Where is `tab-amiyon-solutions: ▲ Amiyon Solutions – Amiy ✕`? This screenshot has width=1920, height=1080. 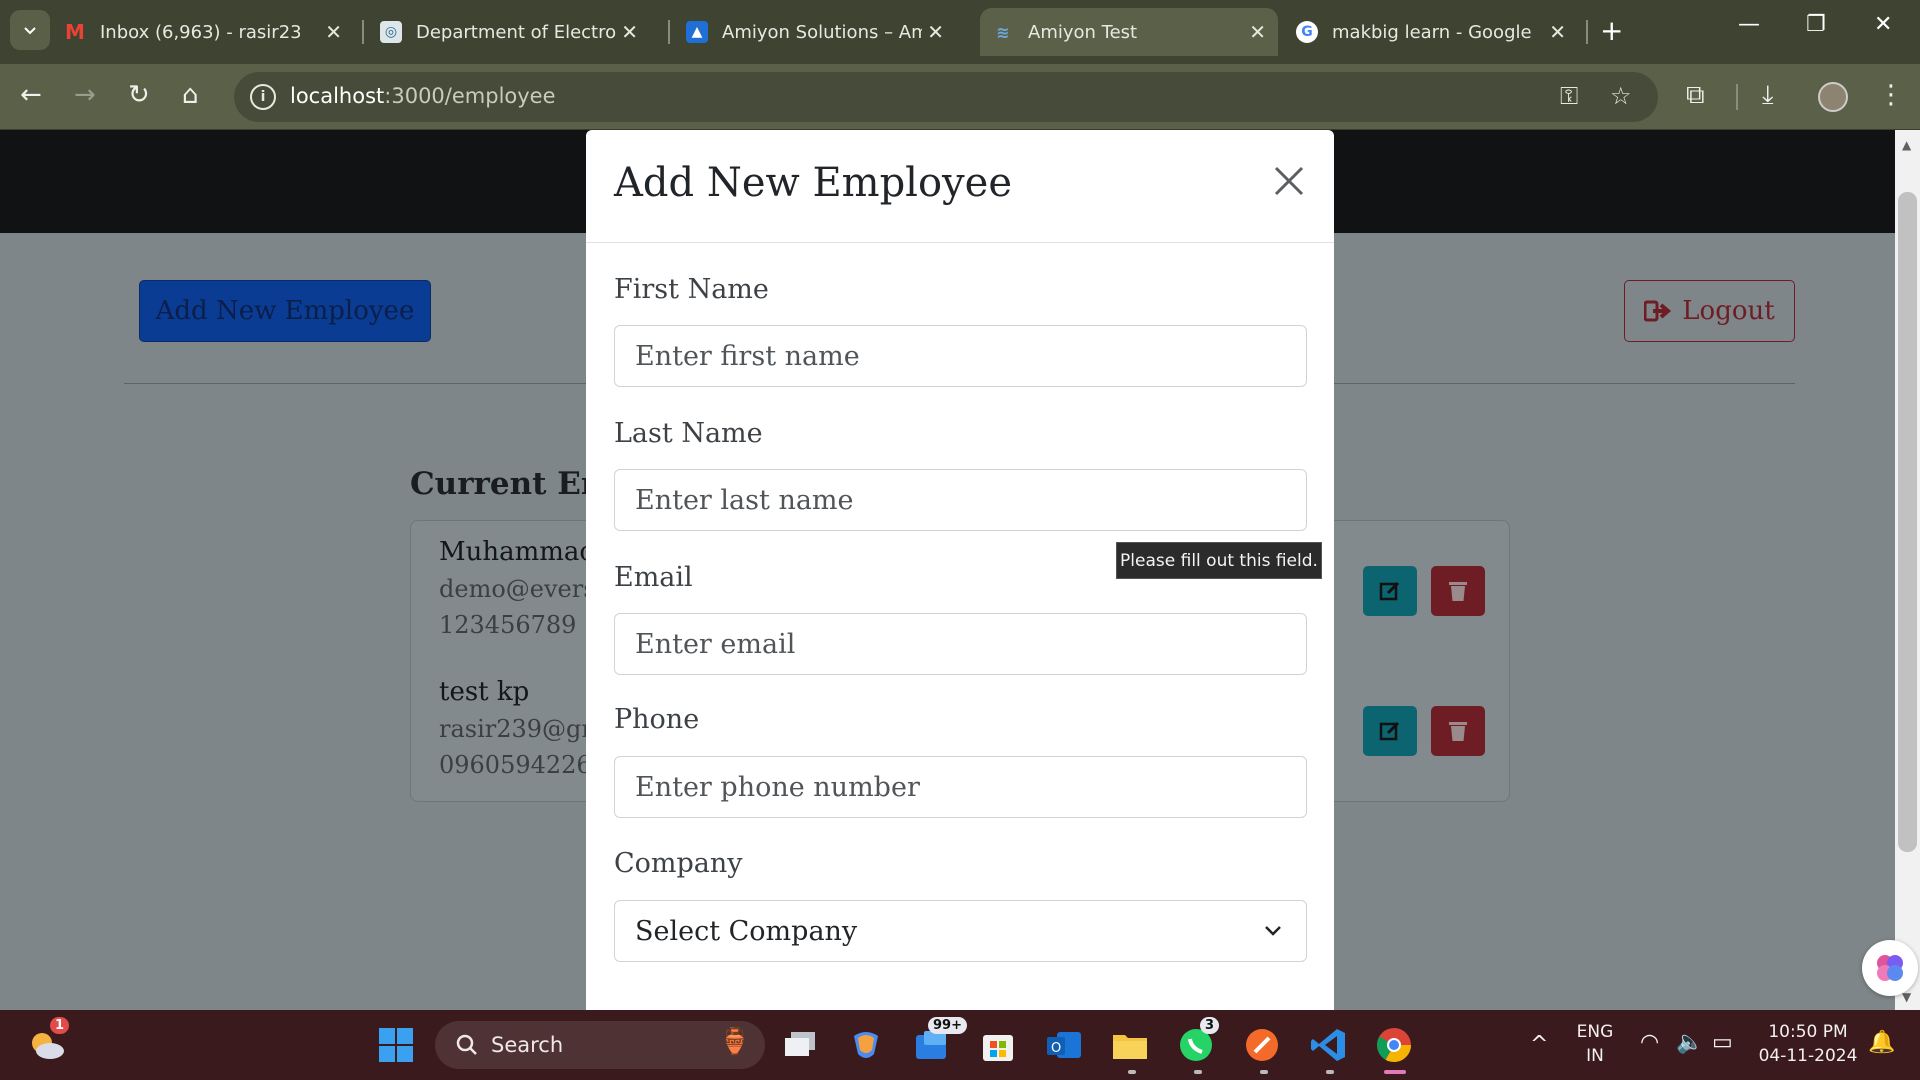
tab-amiyon-solutions: ▲ Amiyon Solutions – Amiy ✕ is located at coordinates (821, 32).